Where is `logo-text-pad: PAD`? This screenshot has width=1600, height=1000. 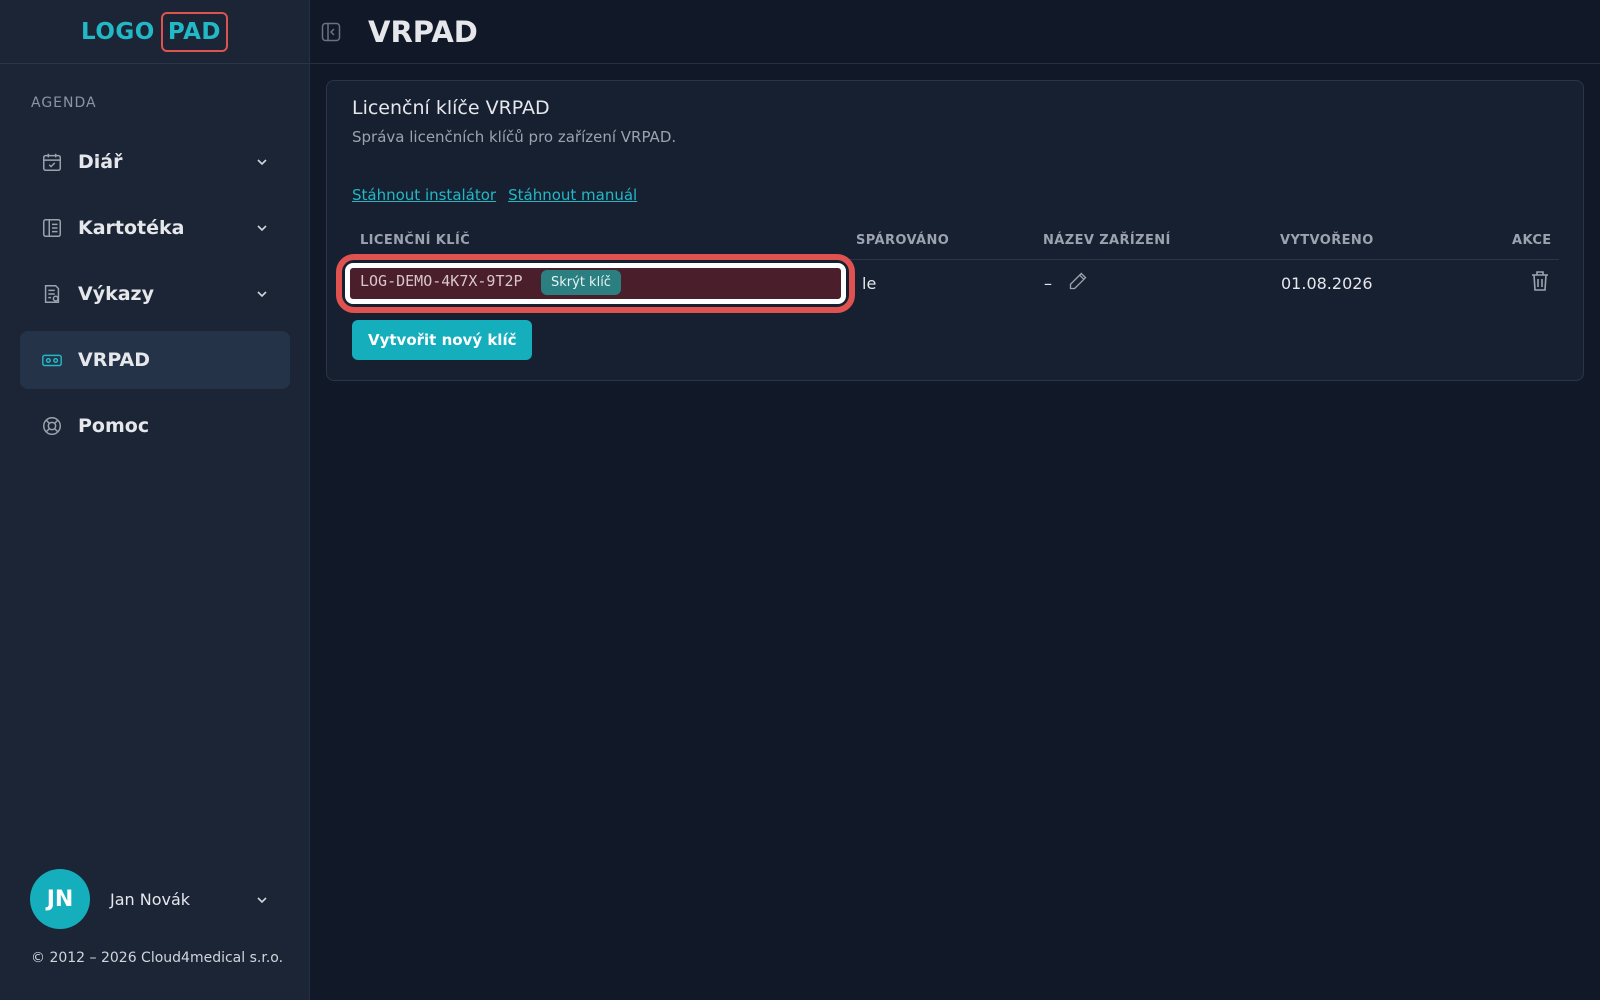
logo-text-pad: PAD is located at coordinates (194, 31).